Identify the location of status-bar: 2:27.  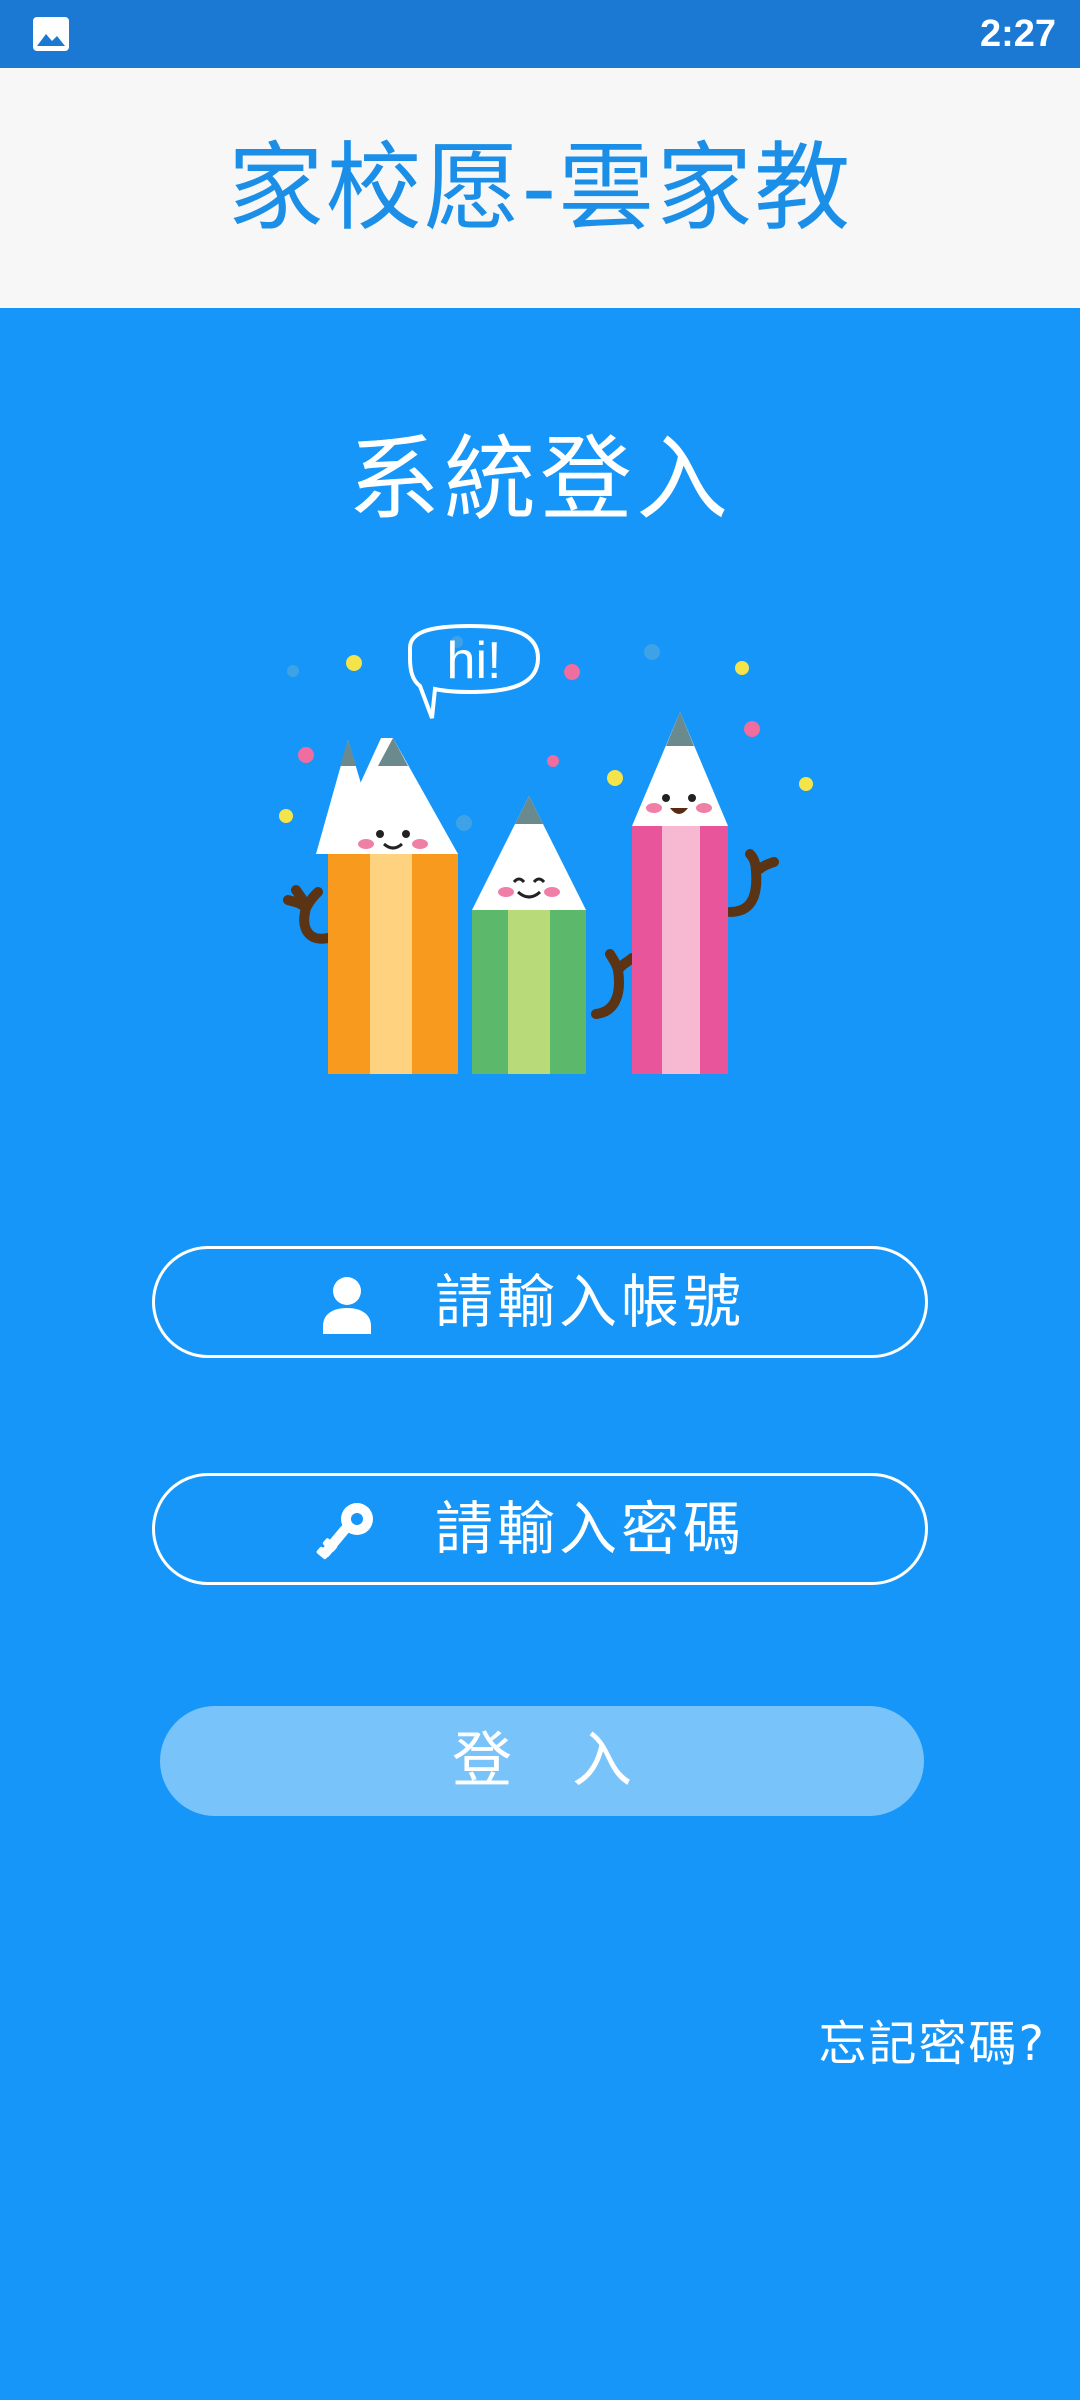
(540, 34).